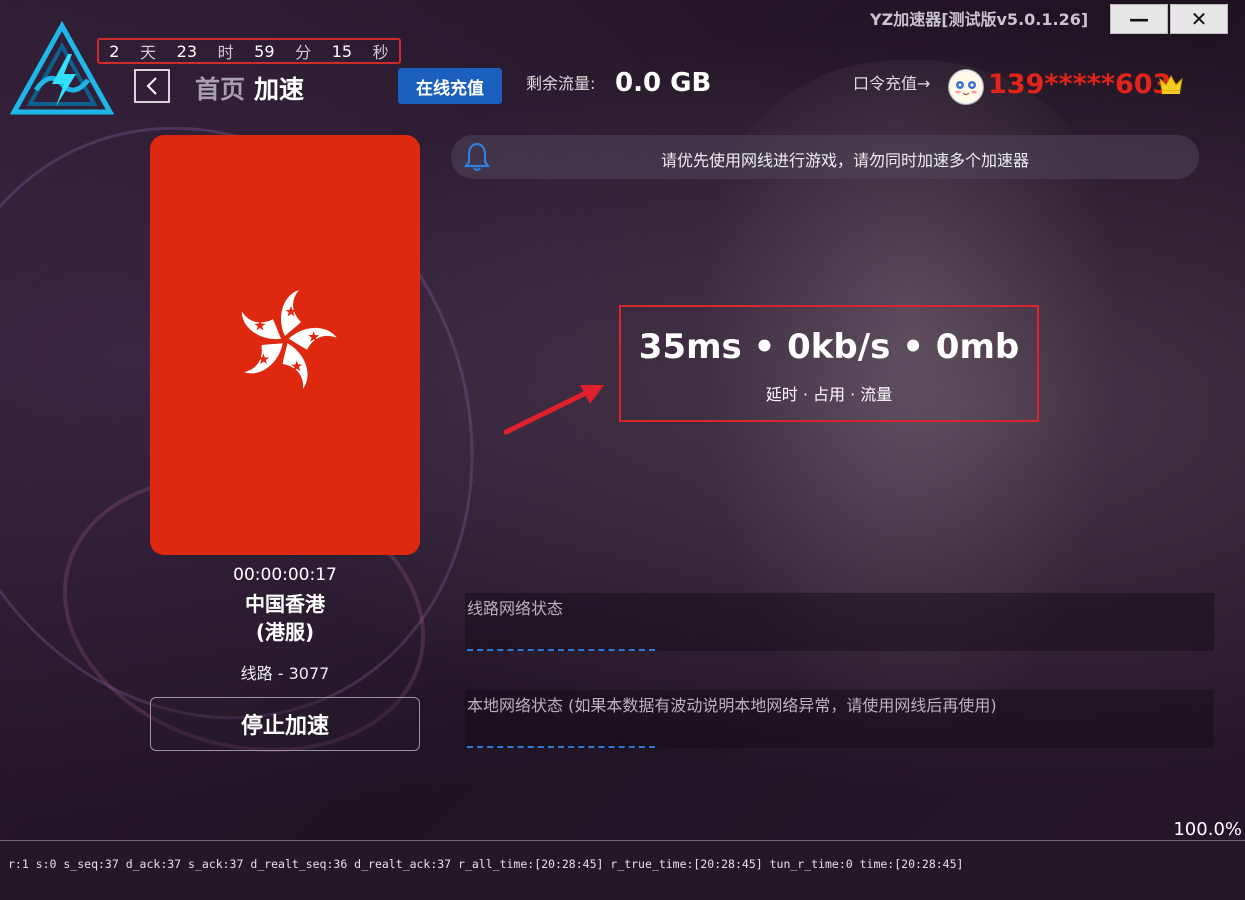 The width and height of the screenshot is (1245, 900). Describe the element at coordinates (285, 604) in the screenshot. I see `region-name: 中国香港` at that location.